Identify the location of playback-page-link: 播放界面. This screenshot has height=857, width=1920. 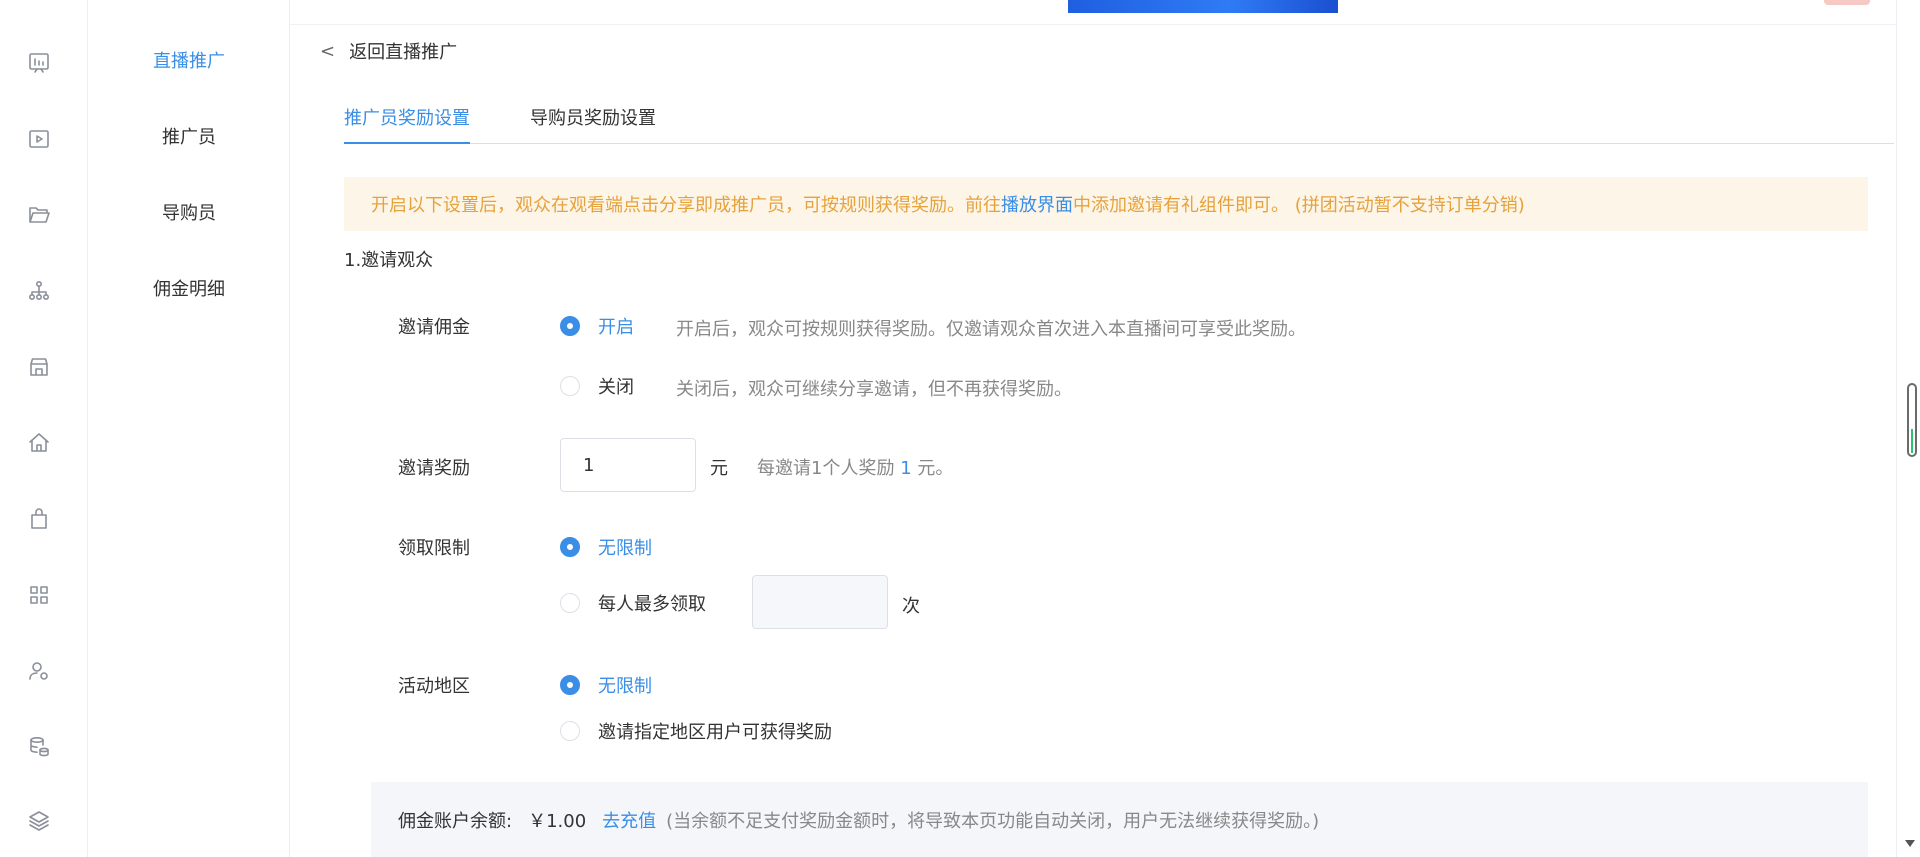
(1037, 204).